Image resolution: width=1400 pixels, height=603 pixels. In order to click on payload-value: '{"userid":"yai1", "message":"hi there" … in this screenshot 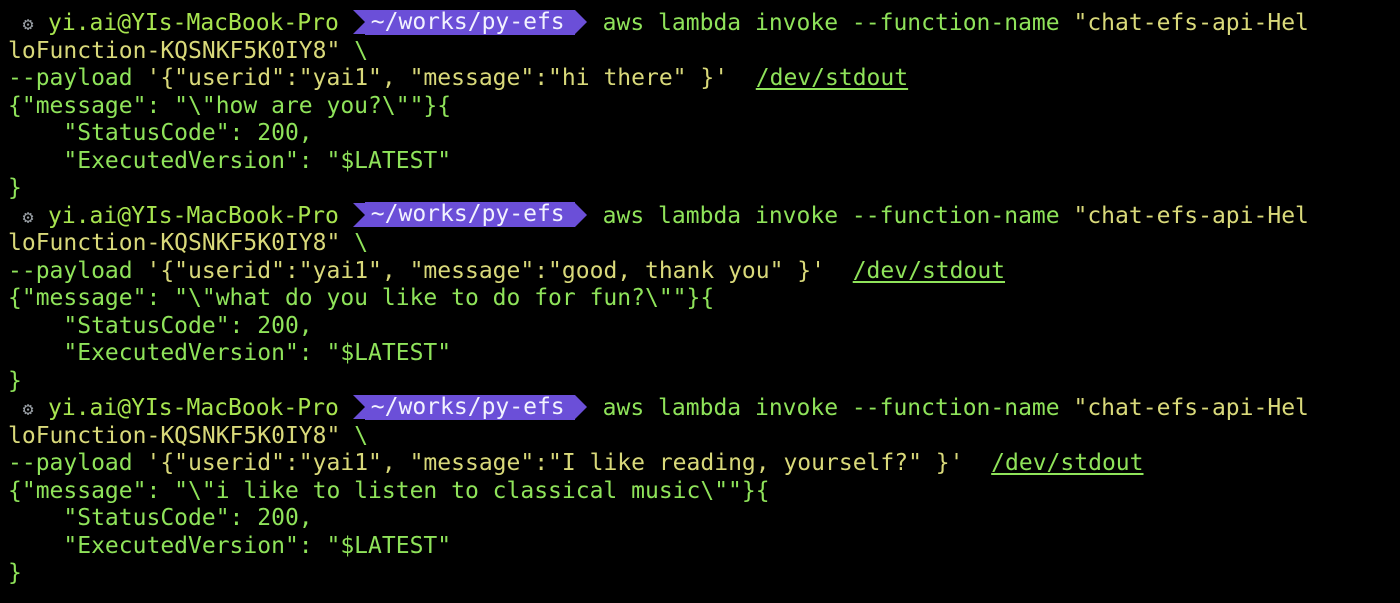, I will do `click(437, 78)`.